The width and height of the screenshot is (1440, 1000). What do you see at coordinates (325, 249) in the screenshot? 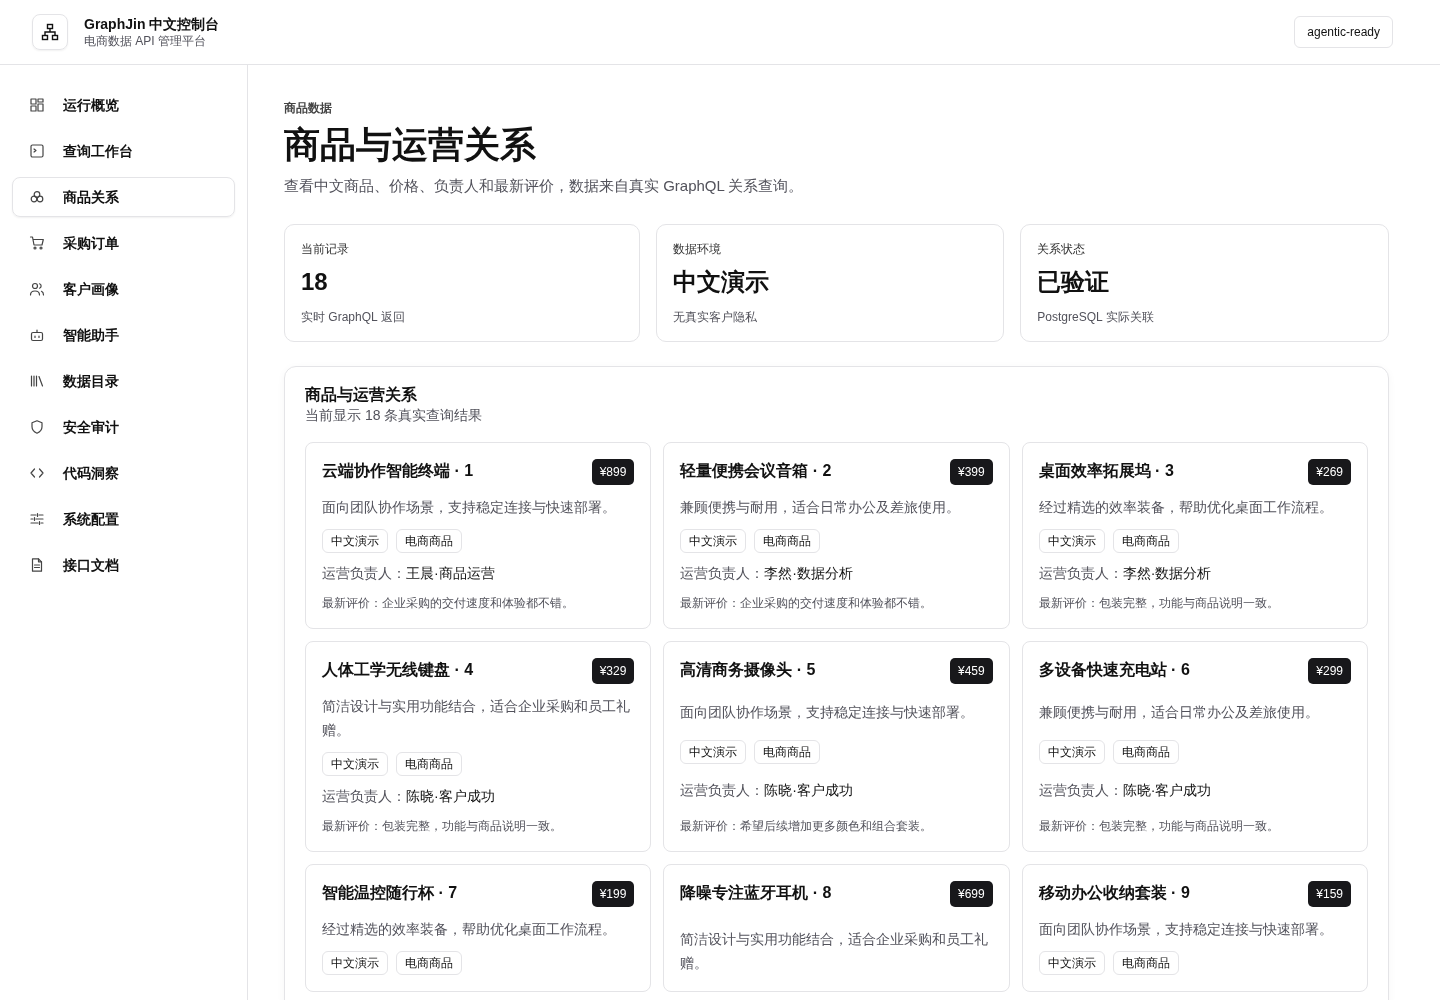
I see `stat-label: 当前记录` at bounding box center [325, 249].